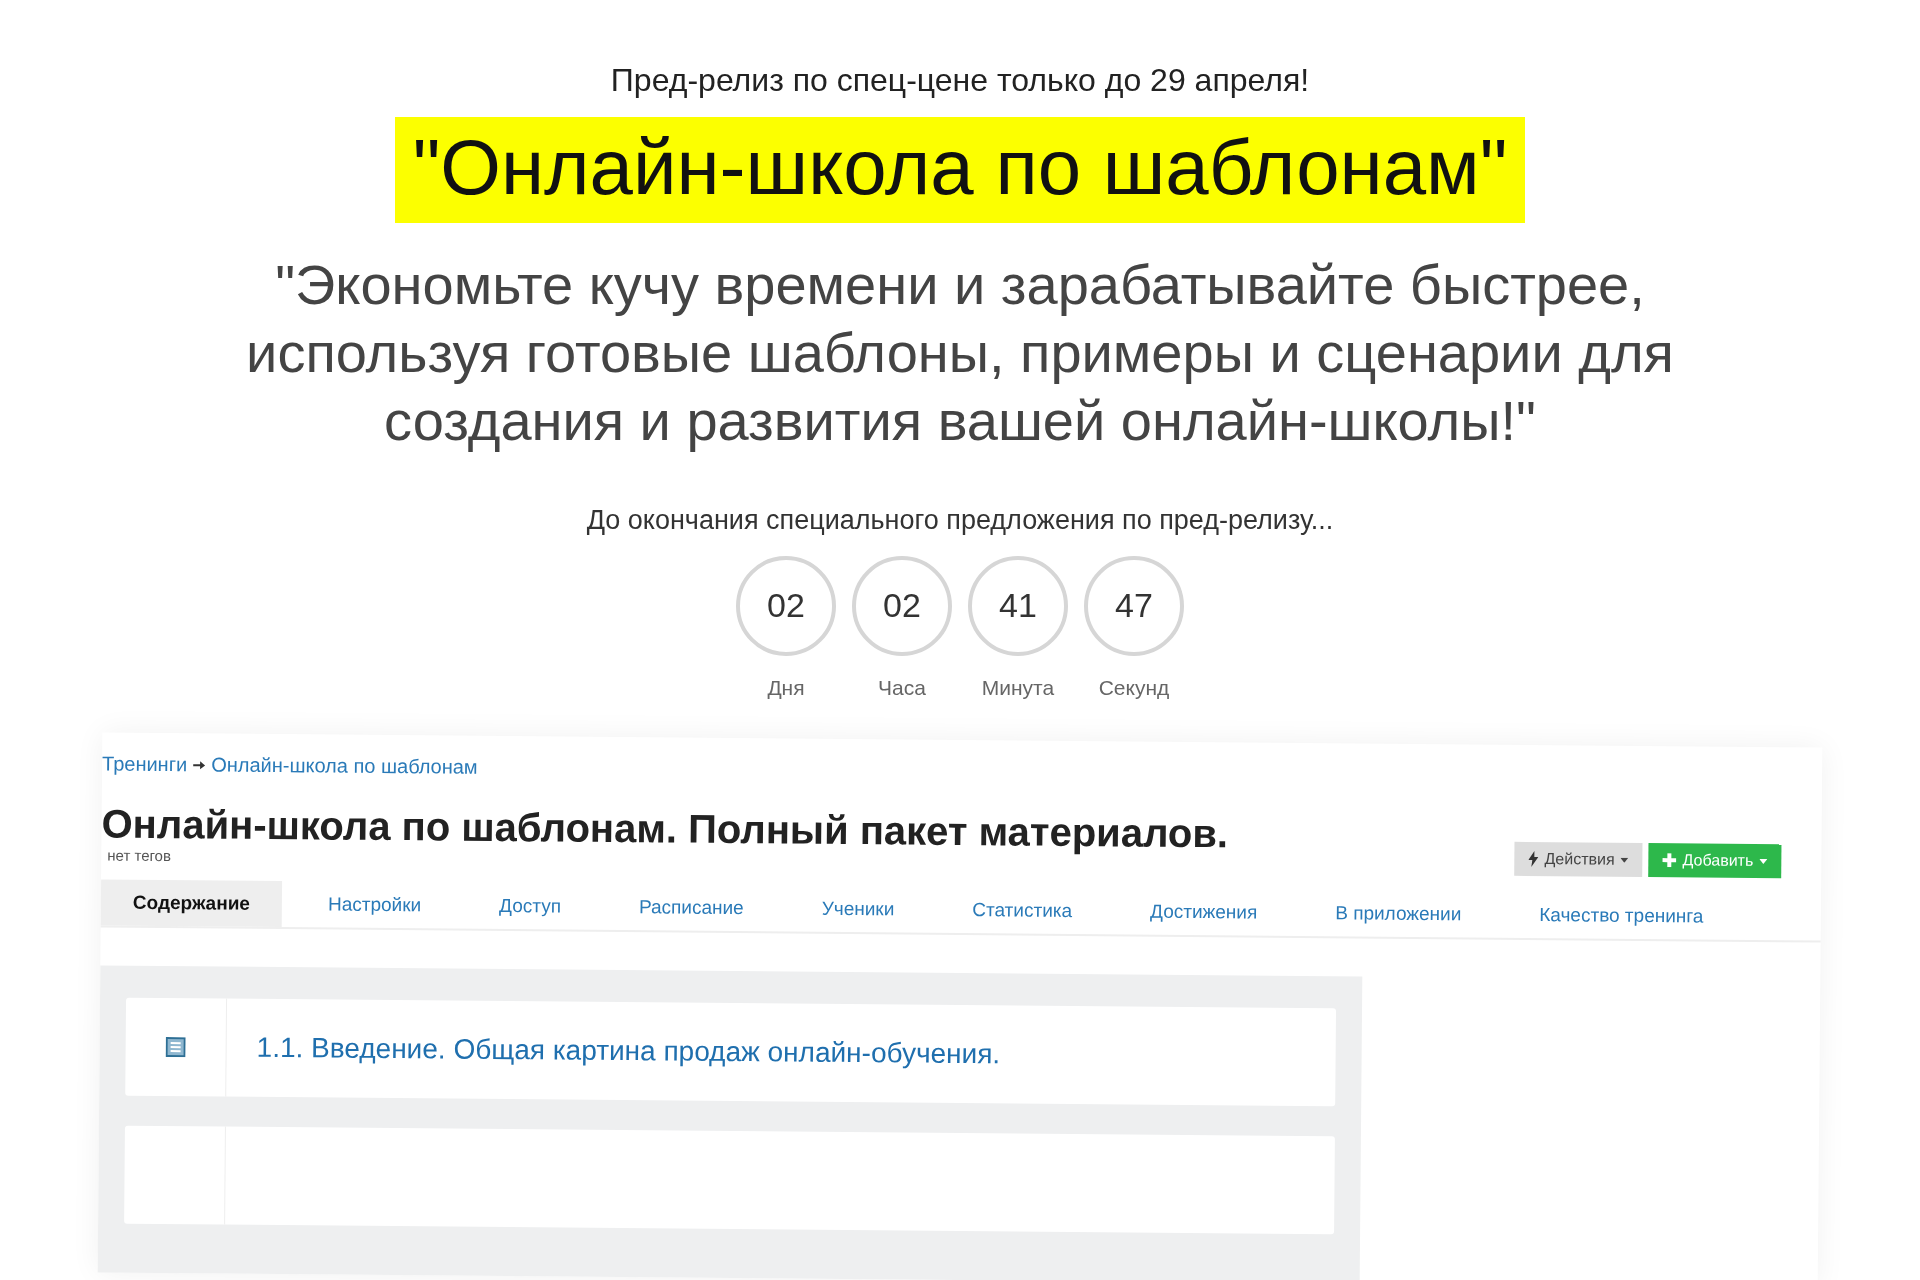 This screenshot has width=1920, height=1280. What do you see at coordinates (175, 1046) in the screenshot?
I see `document-icon` at bounding box center [175, 1046].